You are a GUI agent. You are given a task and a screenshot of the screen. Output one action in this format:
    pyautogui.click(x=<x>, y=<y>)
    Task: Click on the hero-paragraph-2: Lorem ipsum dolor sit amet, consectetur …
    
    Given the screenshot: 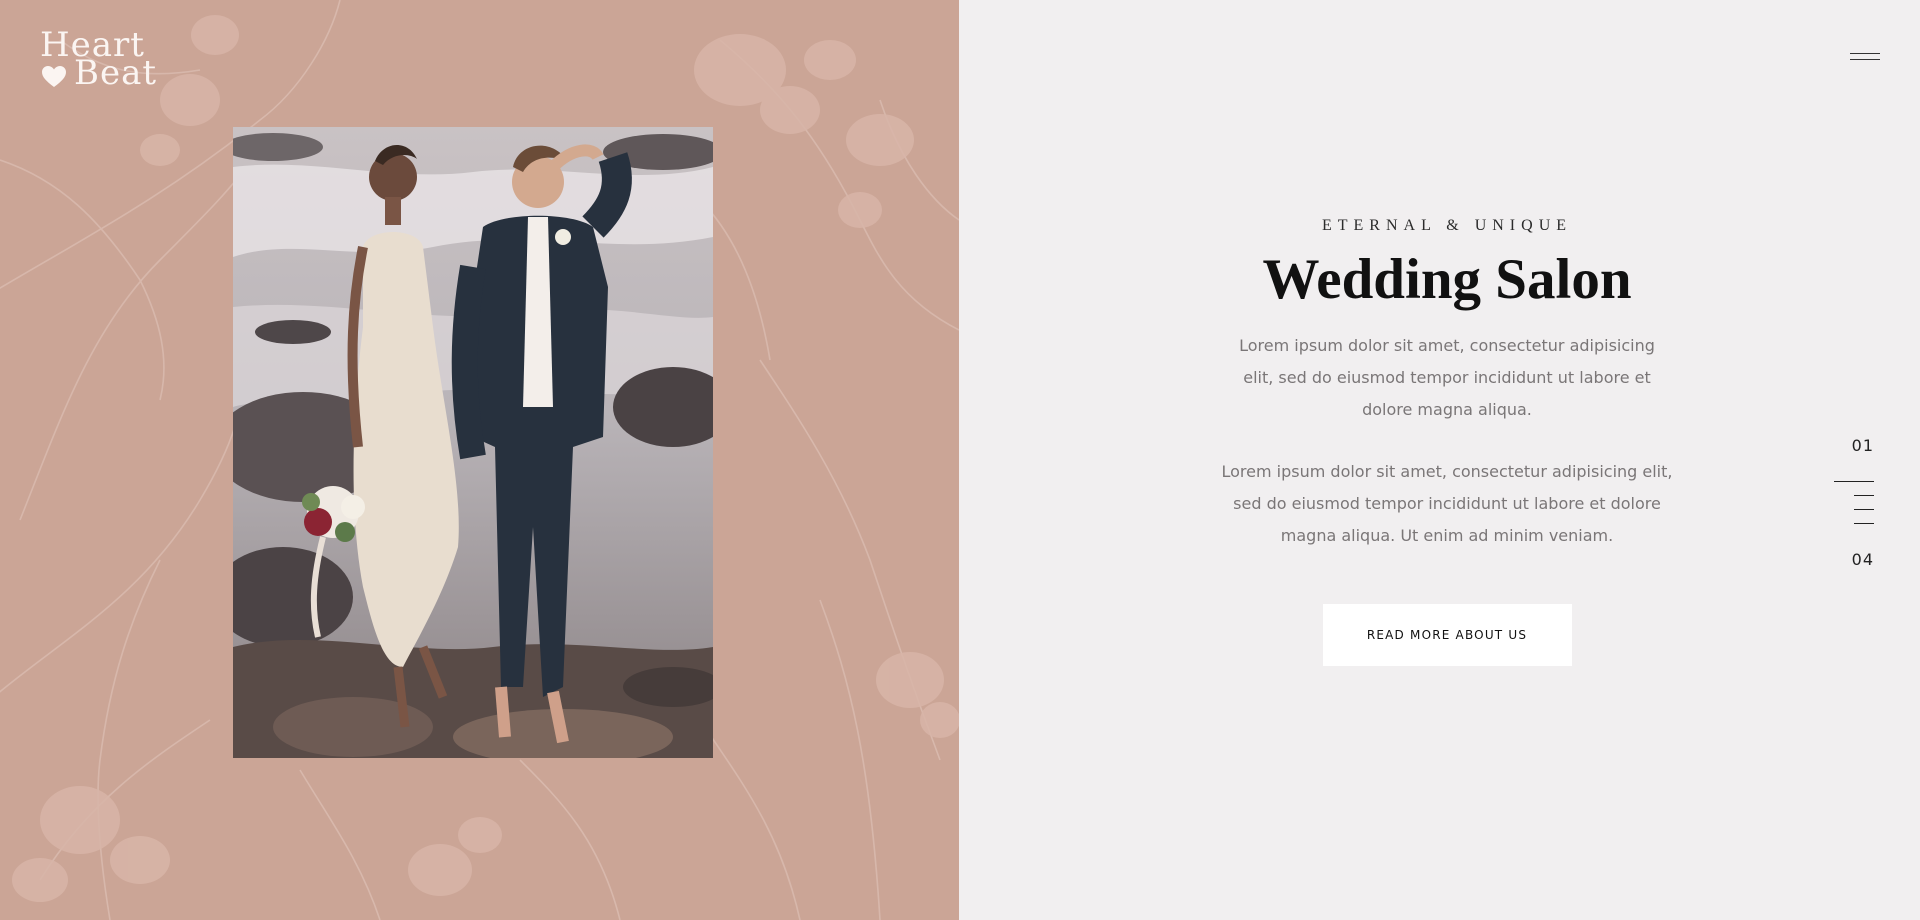 What is the action you would take?
    pyautogui.click(x=1447, y=503)
    